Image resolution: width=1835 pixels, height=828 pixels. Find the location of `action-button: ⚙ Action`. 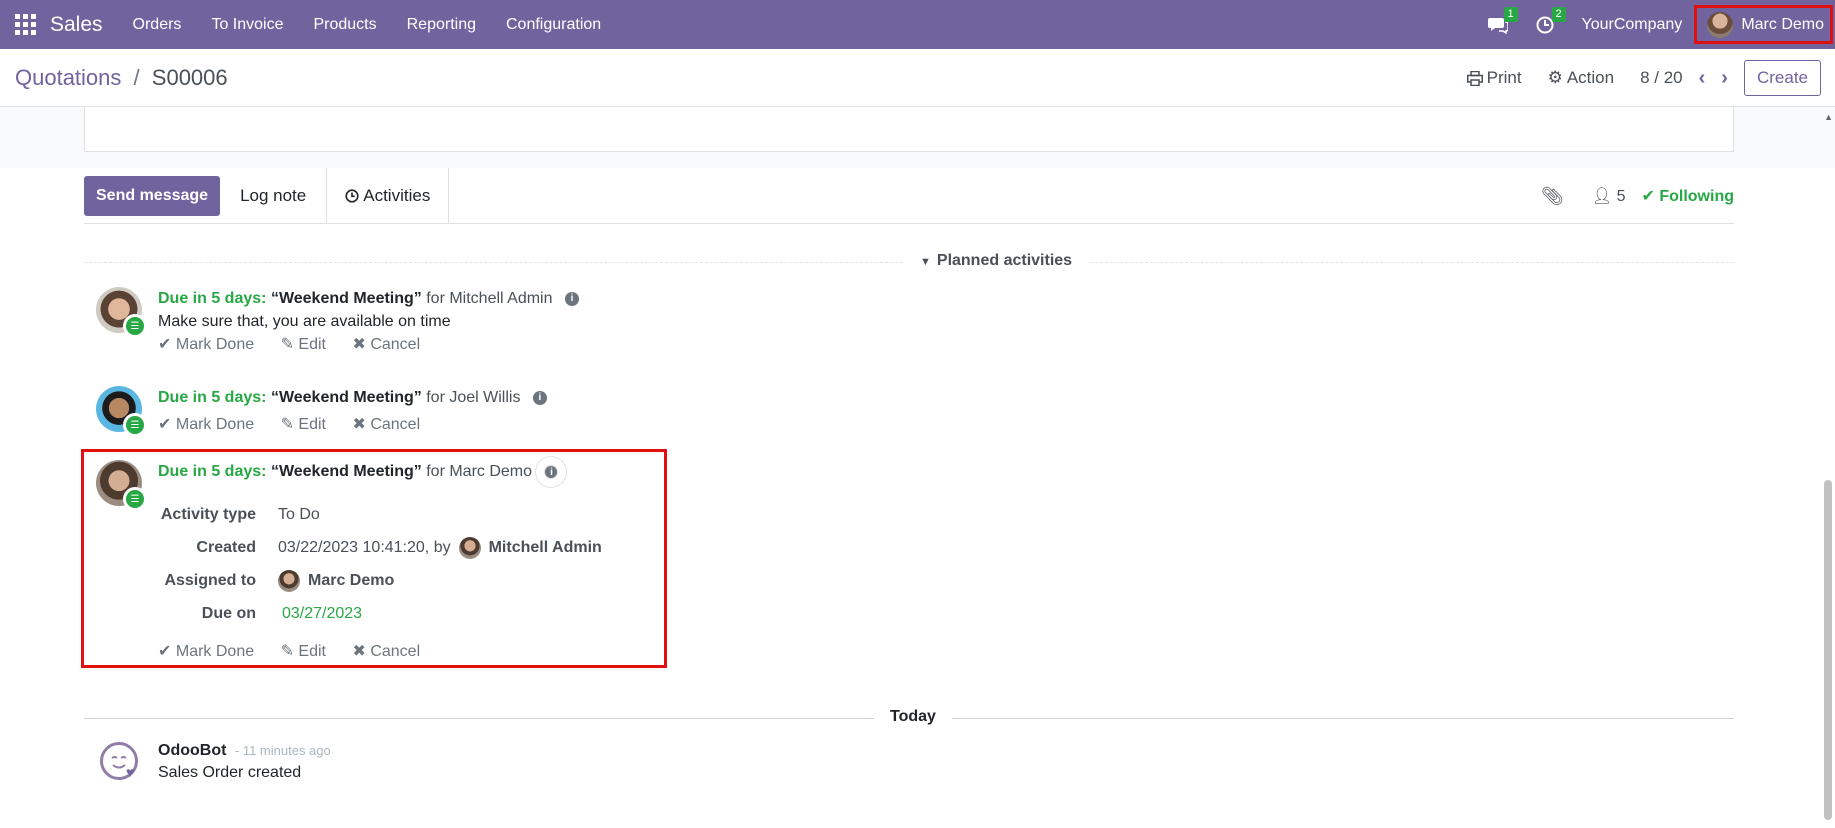

action-button: ⚙ Action is located at coordinates (1581, 78).